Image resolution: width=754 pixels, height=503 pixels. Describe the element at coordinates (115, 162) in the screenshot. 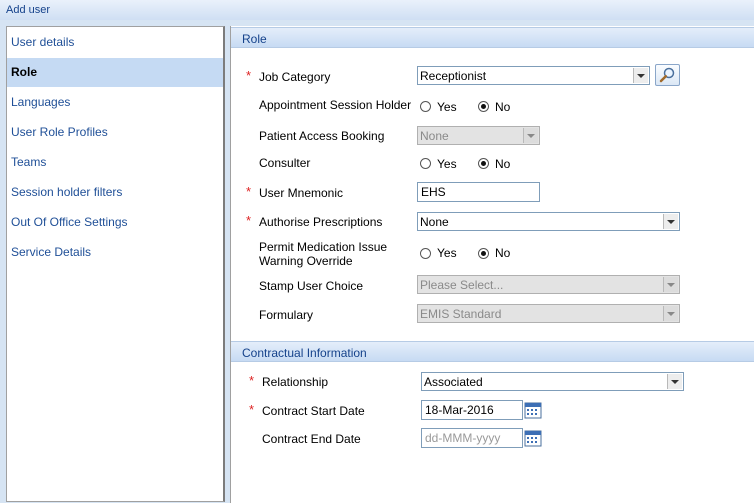

I see `sidebar-item-teams: Teams` at that location.